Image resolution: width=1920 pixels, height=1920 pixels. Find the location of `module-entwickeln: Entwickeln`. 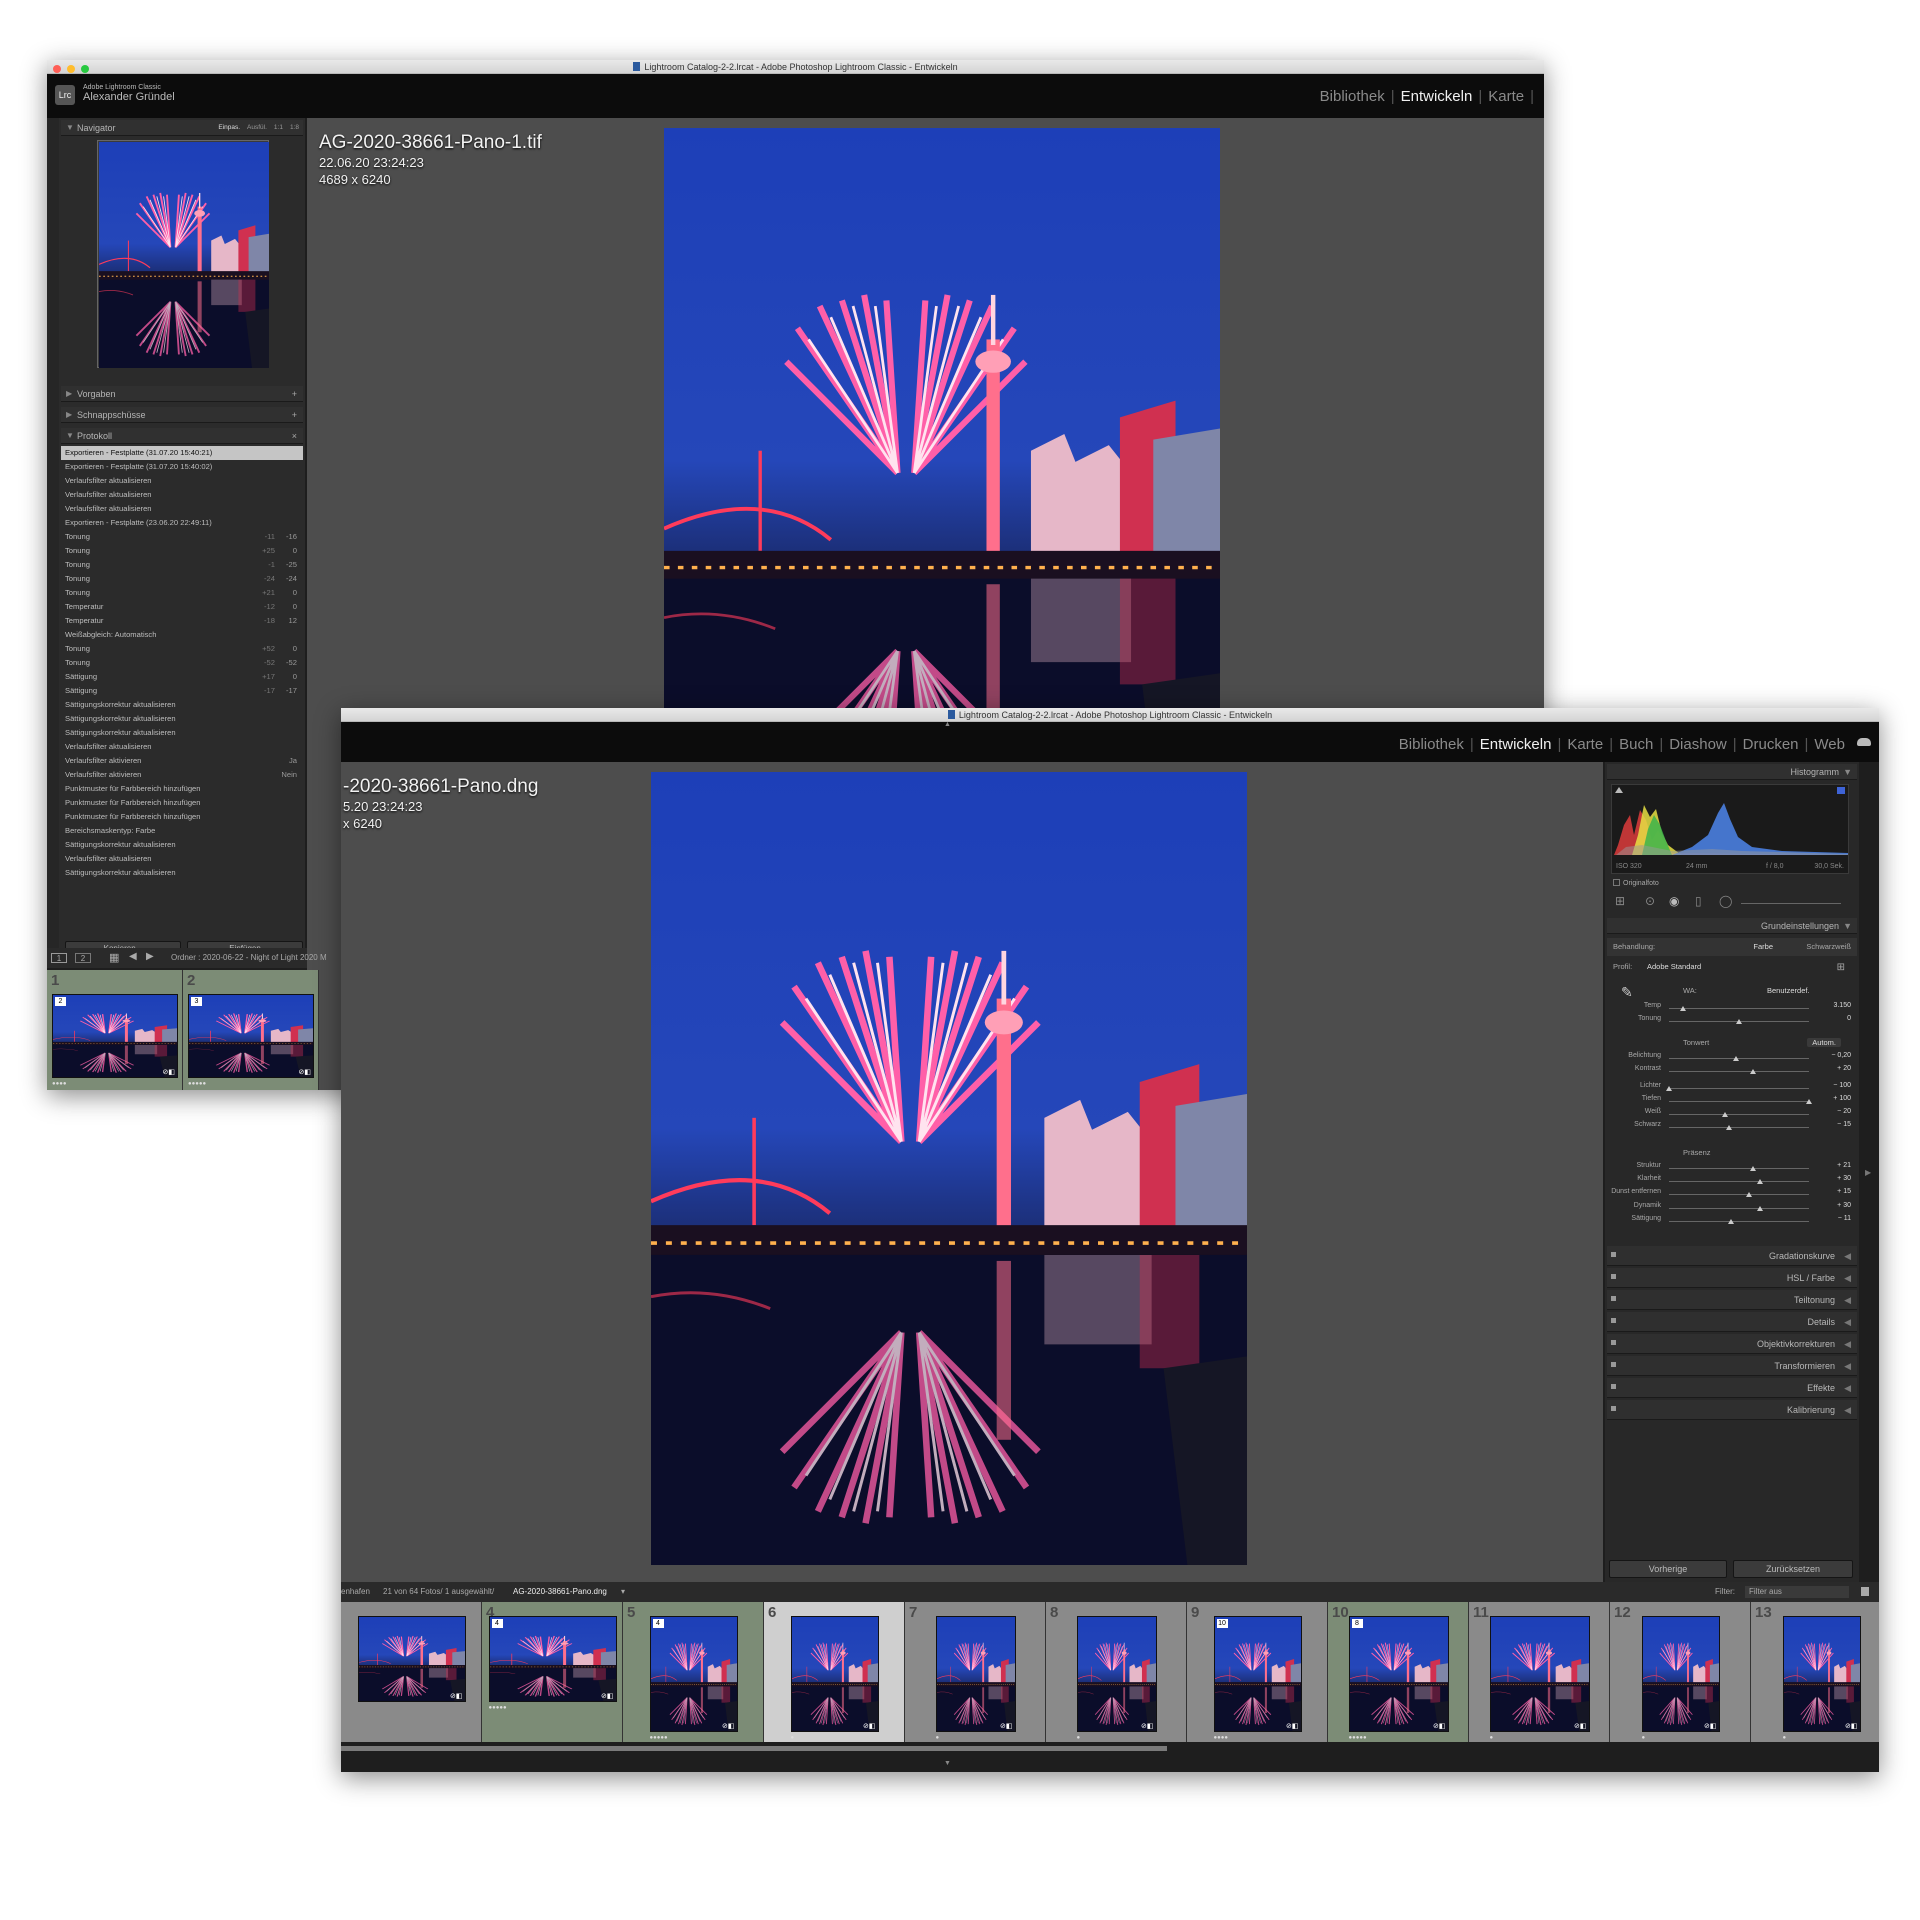

module-entwickeln: Entwickeln is located at coordinates (1437, 96).